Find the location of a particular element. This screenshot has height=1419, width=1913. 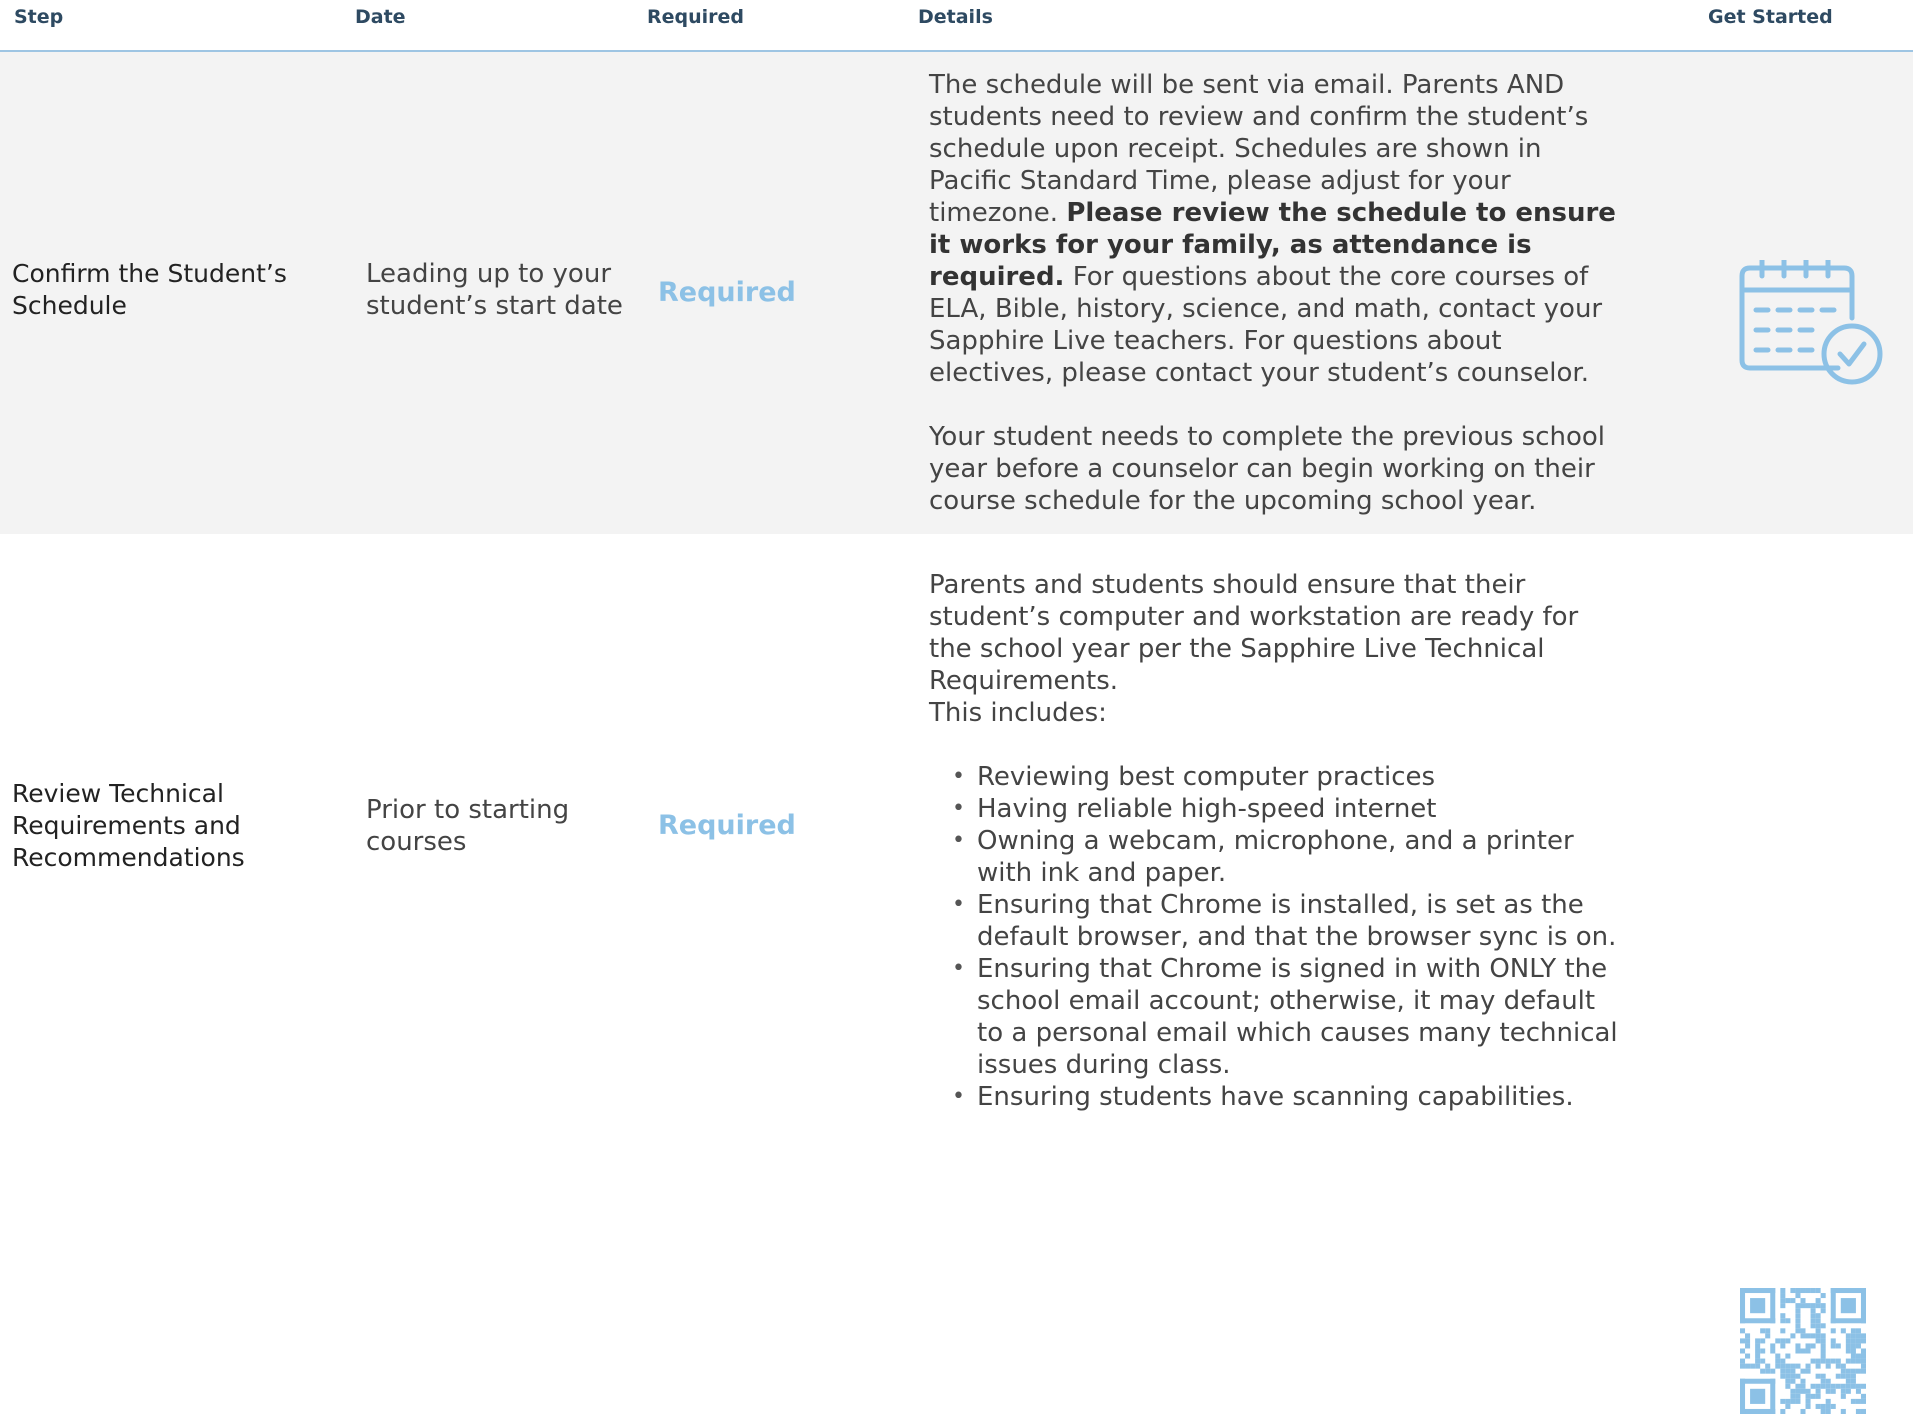

list-item: Having reliable high-speed internet is located at coordinates (1279, 809).